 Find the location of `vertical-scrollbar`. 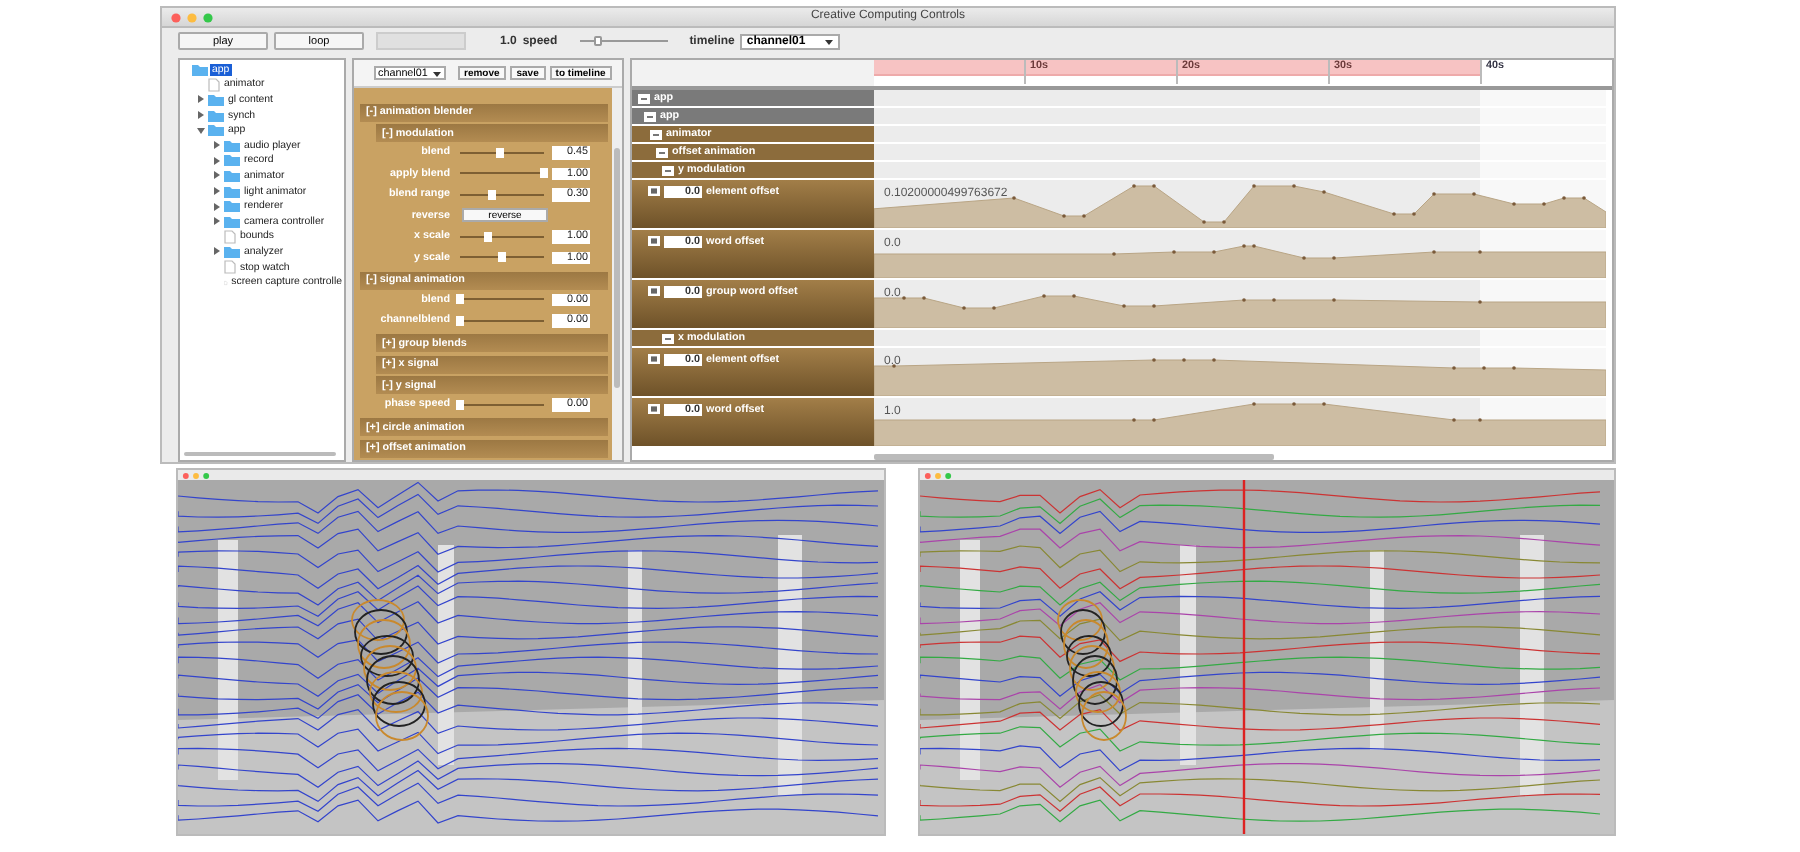

vertical-scrollbar is located at coordinates (617, 274).